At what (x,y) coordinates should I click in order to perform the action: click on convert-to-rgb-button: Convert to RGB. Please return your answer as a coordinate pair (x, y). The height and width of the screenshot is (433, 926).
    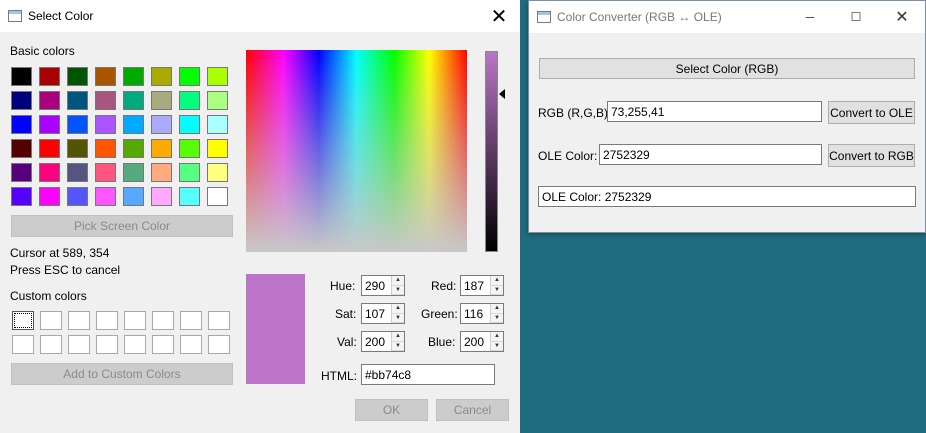
    Looking at the image, I should click on (871, 155).